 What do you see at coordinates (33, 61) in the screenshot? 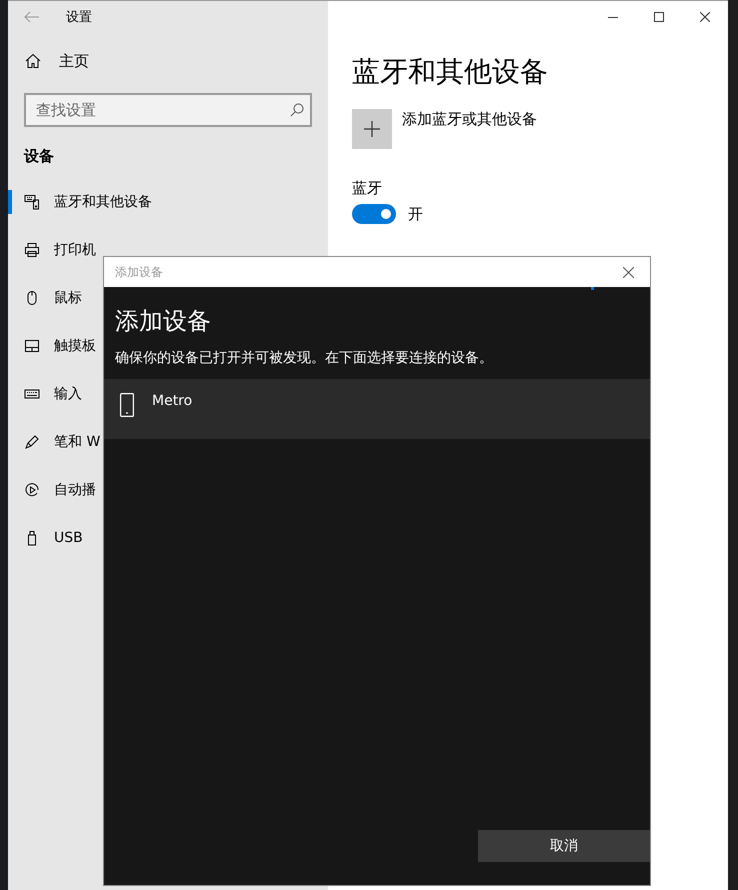
I see `home-icon` at bounding box center [33, 61].